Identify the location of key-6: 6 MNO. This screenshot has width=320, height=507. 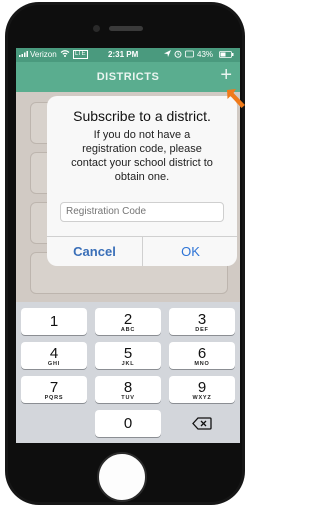
(202, 355).